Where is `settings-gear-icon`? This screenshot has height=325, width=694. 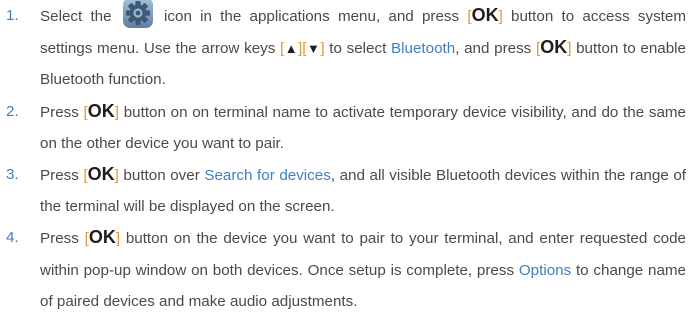
settings-gear-icon is located at coordinates (137, 14).